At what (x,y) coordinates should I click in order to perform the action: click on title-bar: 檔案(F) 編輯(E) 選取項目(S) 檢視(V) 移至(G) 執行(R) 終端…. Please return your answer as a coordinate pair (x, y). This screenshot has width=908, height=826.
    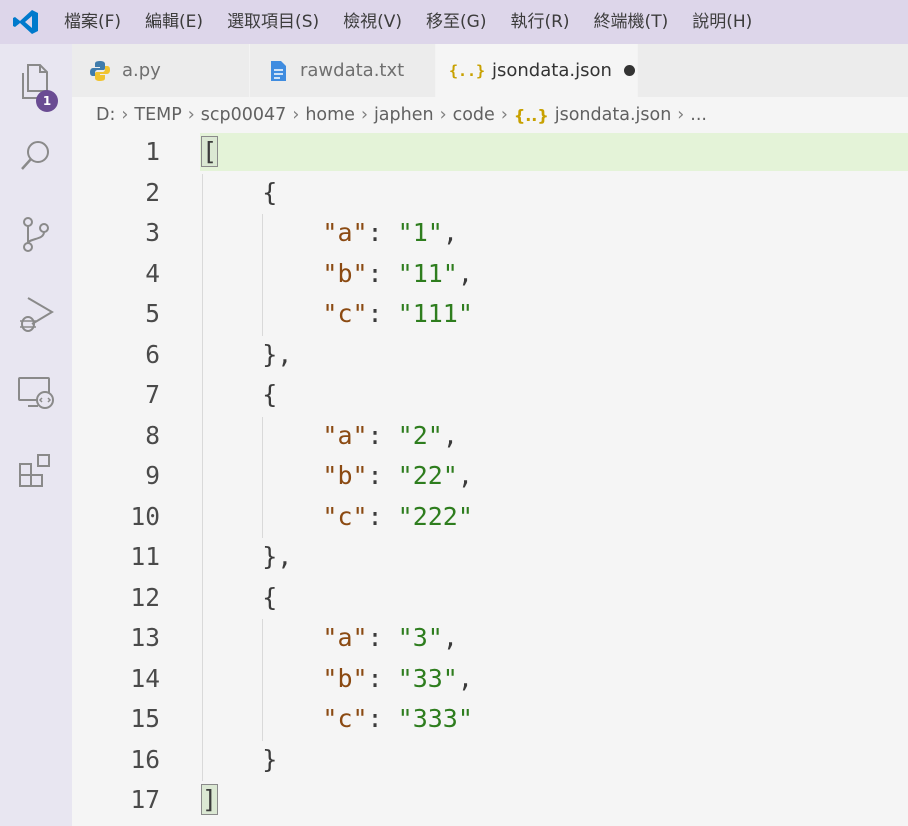
    Looking at the image, I should click on (454, 22).